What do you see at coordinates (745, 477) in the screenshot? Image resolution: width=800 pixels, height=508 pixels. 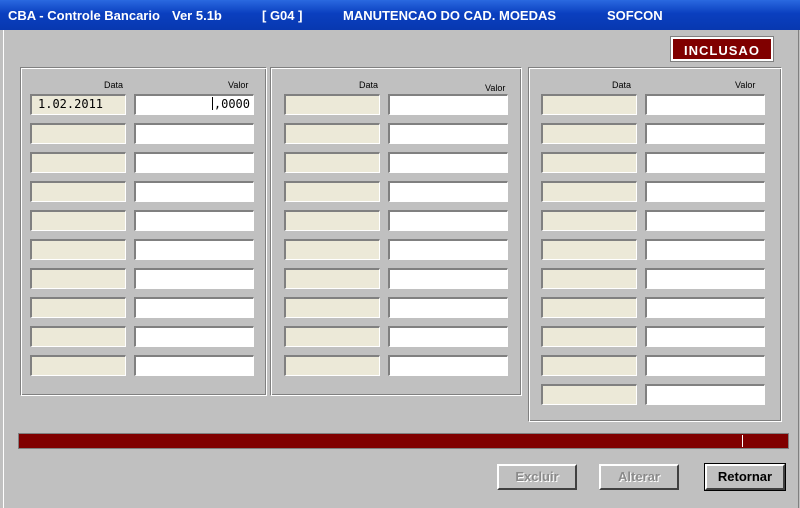 I see `return-button: Retornar` at bounding box center [745, 477].